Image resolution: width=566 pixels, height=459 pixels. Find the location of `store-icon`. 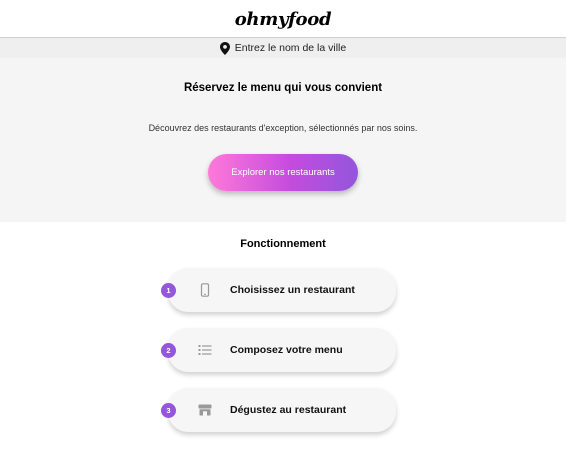

store-icon is located at coordinates (205, 410).